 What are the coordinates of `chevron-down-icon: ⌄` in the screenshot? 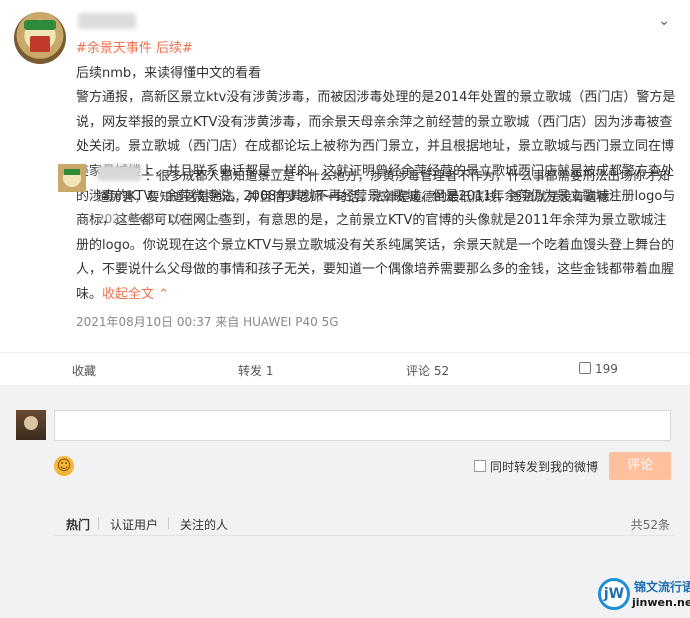 It's located at (664, 21).